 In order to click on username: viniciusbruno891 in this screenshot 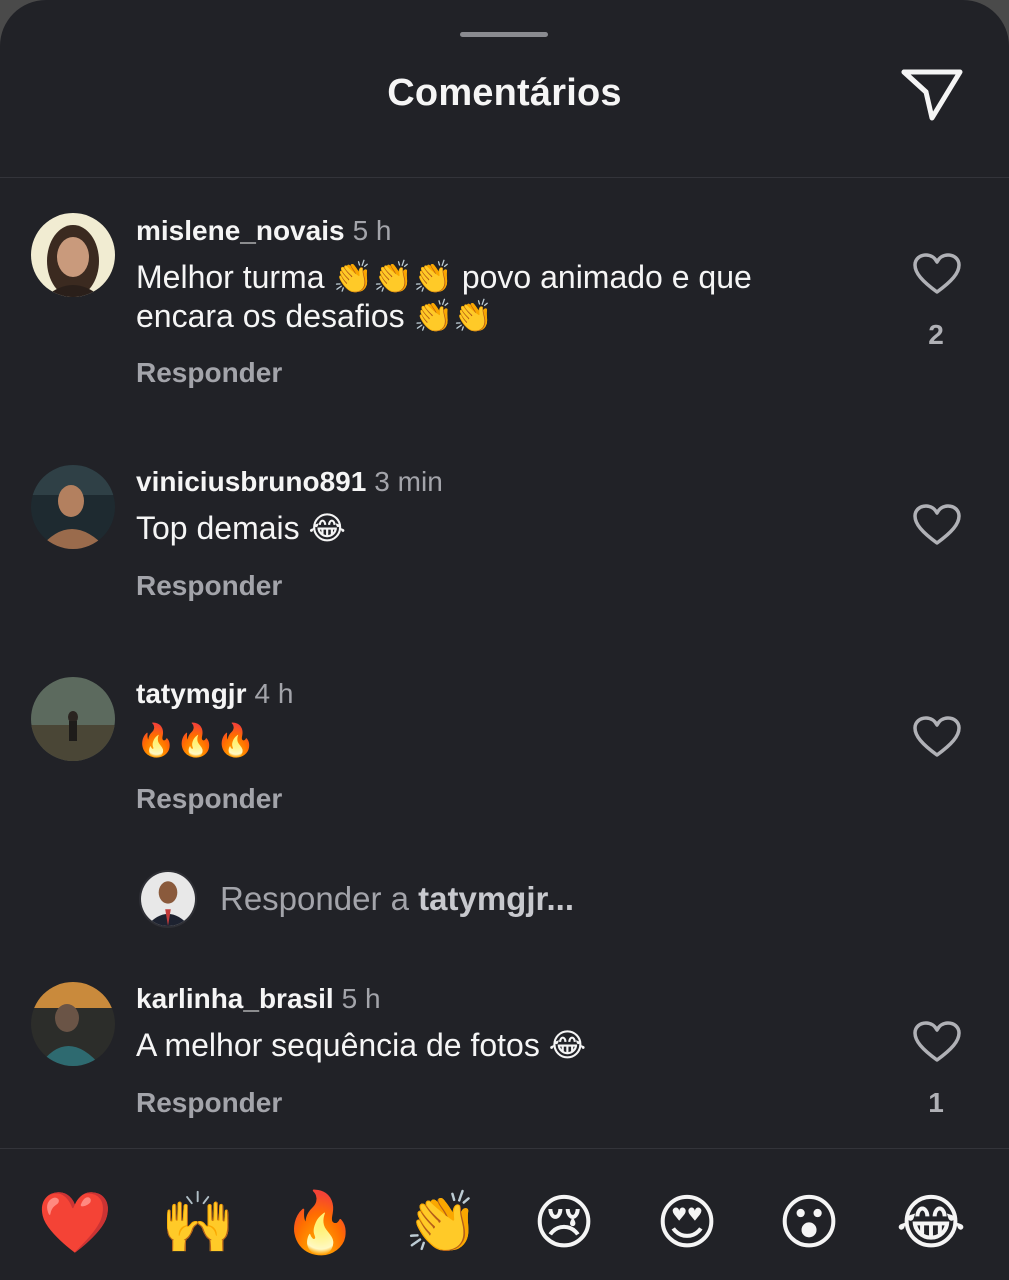, I will do `click(251, 481)`.